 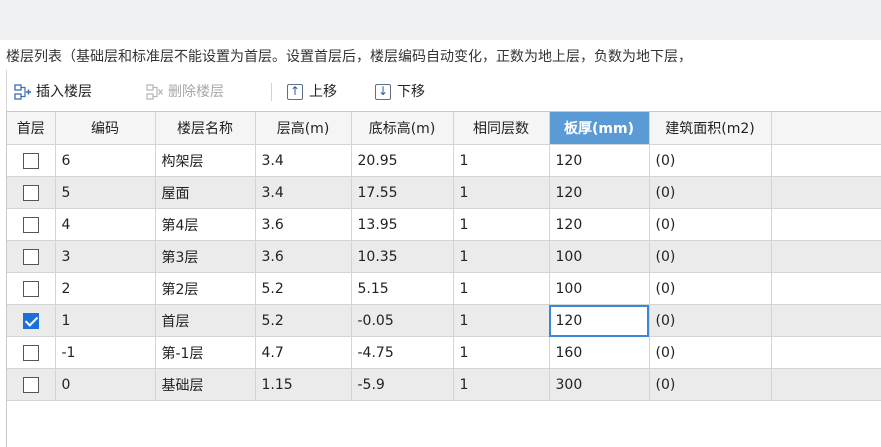 What do you see at coordinates (205, 288) in the screenshot?
I see `floor-name-cell: 第2层` at bounding box center [205, 288].